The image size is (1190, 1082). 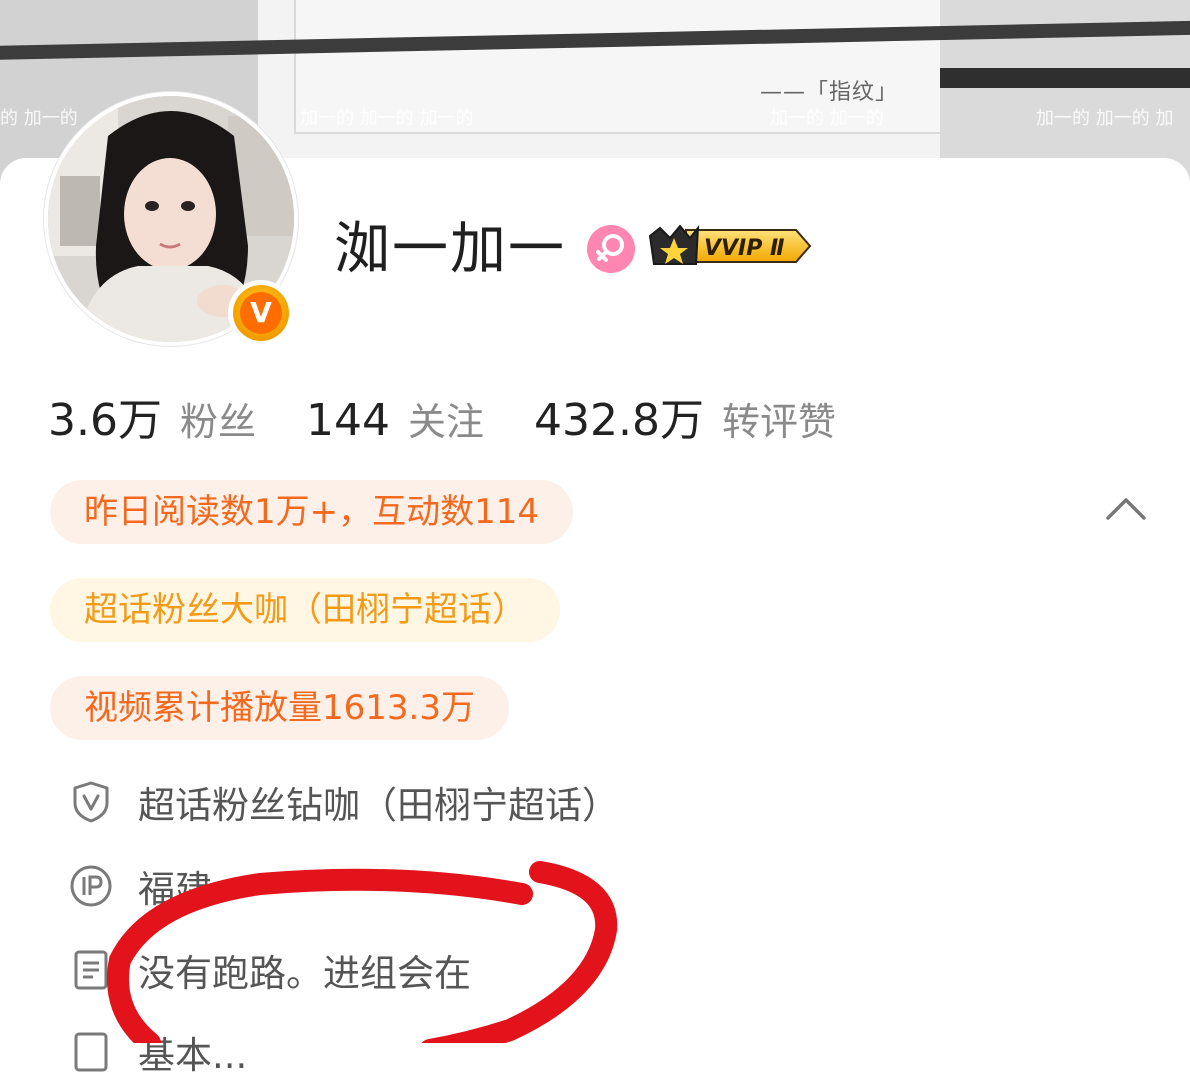 I want to click on super-topic-diamond-text: 超话粉丝钻咖（田栩宁超话）, so click(x=378, y=805).